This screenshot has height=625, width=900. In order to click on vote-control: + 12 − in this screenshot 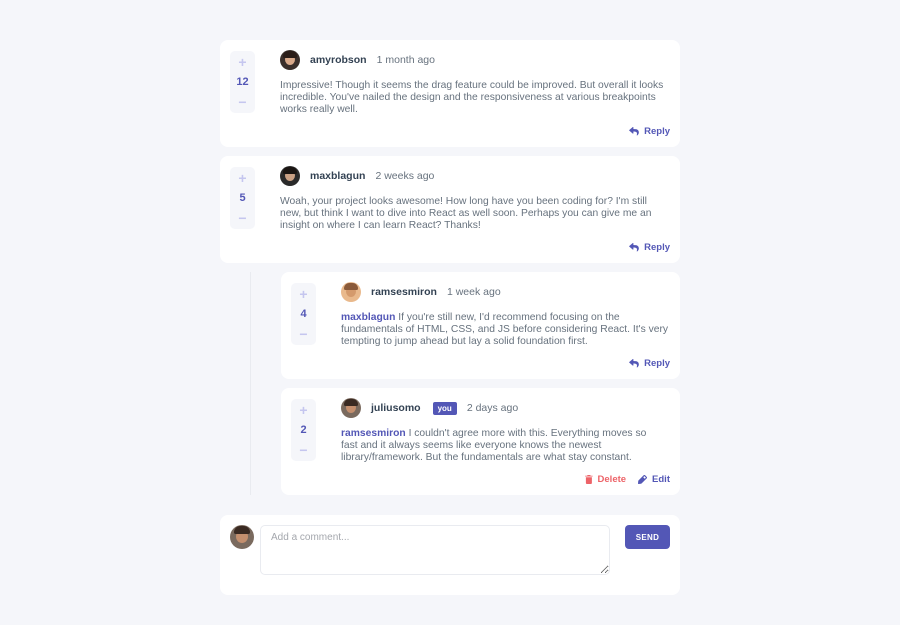, I will do `click(242, 82)`.